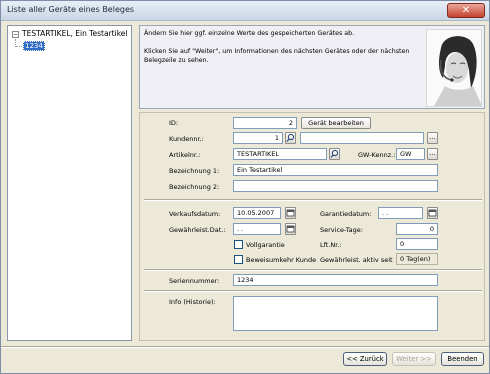 The height and width of the screenshot is (374, 490). I want to click on footer-bar: << Zurück Weiter >> Beenden, so click(245, 359).